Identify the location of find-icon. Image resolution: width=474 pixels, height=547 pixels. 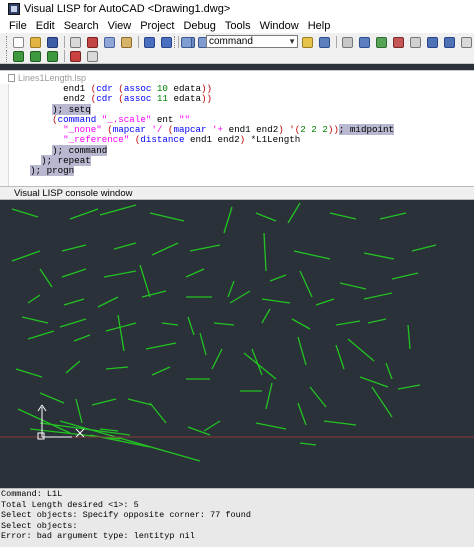
(186, 42).